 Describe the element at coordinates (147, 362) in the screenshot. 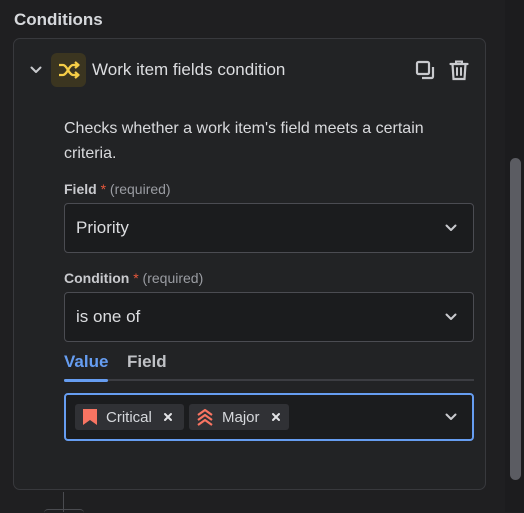

I see `tab-field: Field` at that location.